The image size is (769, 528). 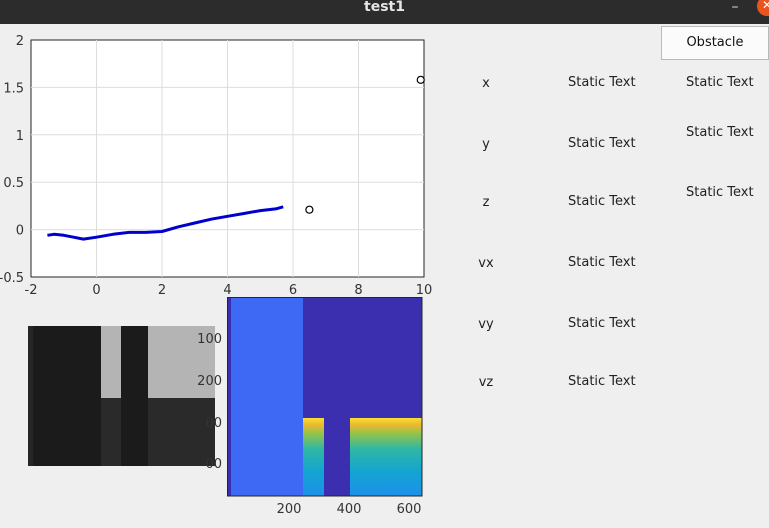 I want to click on heatmap-x-tick: 200, so click(x=289, y=509).